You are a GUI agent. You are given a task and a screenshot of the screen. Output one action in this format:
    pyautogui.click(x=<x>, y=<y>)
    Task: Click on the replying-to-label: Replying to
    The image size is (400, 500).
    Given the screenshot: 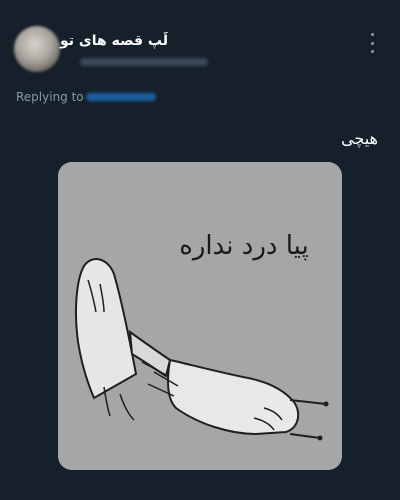 What is the action you would take?
    pyautogui.click(x=50, y=97)
    